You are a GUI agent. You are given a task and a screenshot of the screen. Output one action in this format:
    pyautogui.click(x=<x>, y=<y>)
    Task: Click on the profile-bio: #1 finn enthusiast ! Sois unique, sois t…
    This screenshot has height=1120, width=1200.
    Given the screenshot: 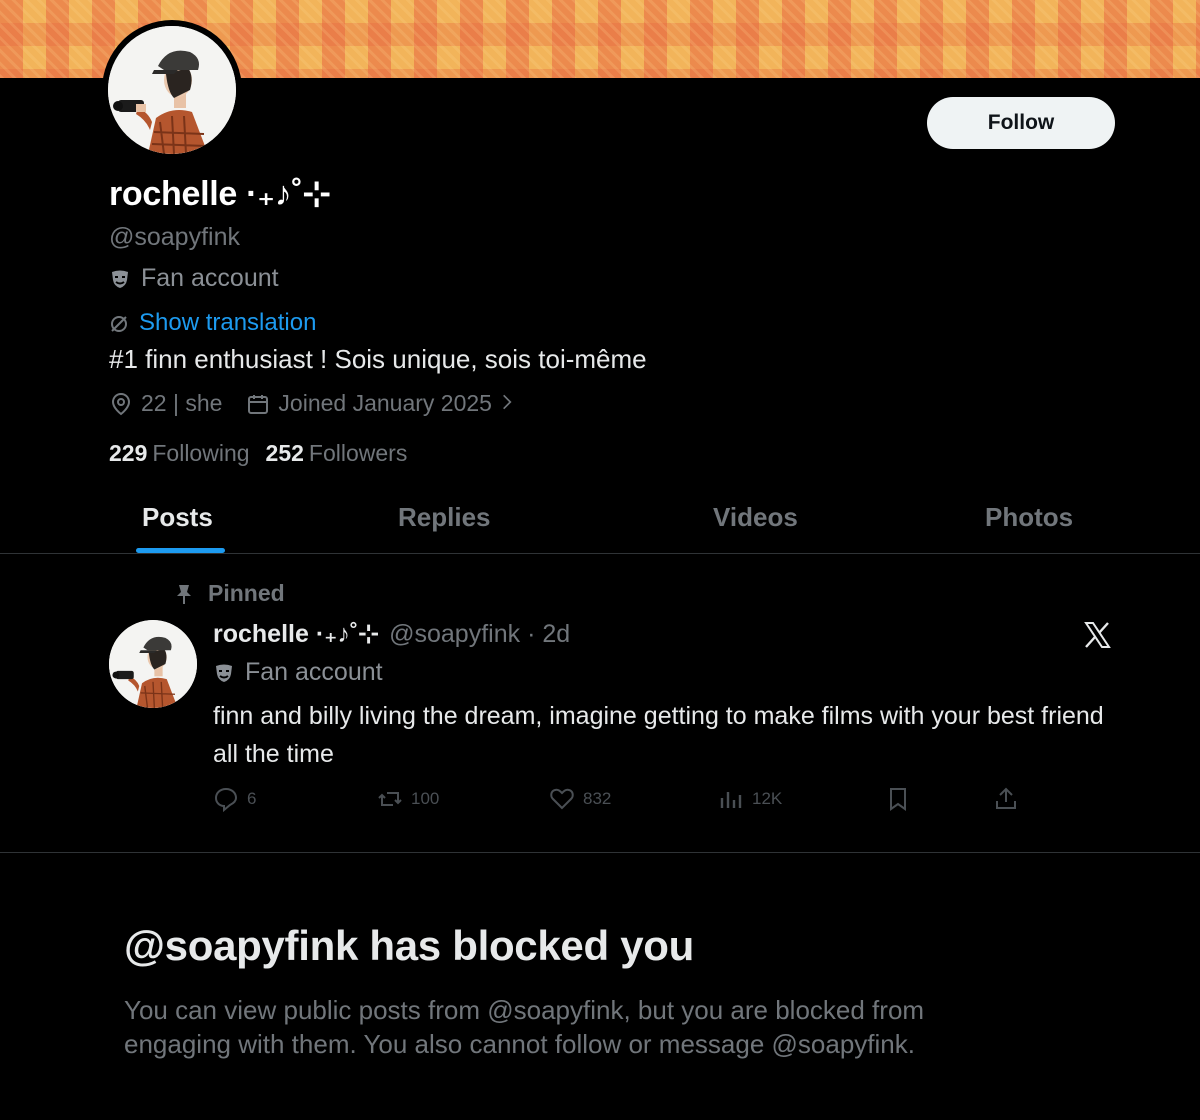 What is the action you would take?
    pyautogui.click(x=378, y=359)
    